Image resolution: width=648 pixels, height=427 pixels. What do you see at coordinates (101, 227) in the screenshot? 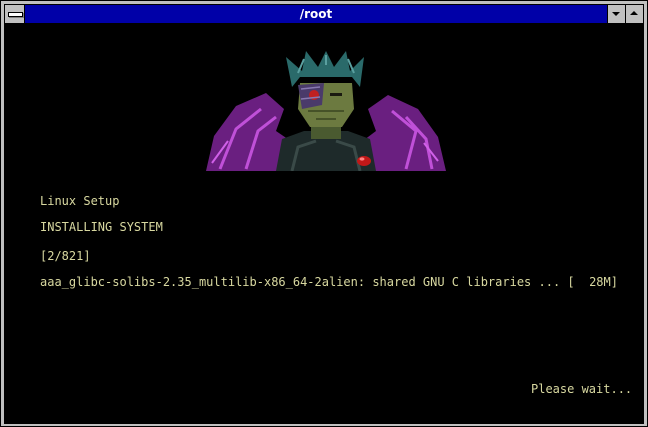
I see `install-phase: INSTALLING SYSTEM` at bounding box center [101, 227].